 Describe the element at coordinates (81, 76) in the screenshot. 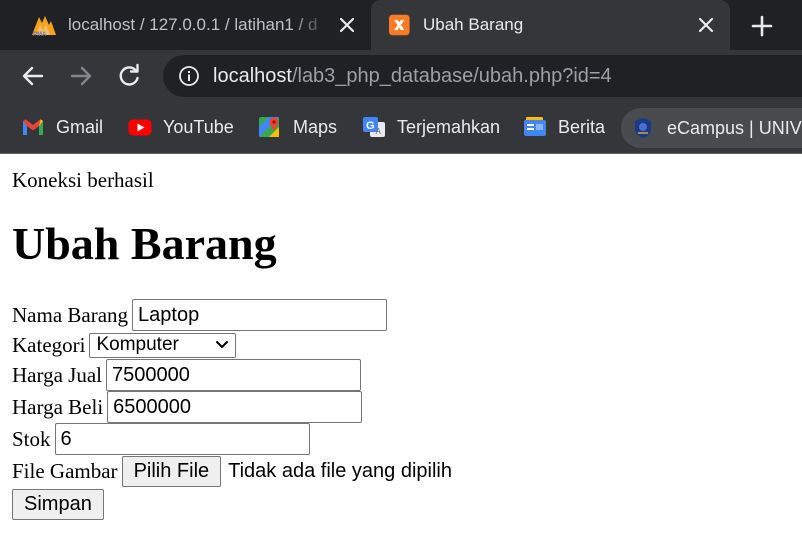

I see `forward-arrow-icon` at that location.